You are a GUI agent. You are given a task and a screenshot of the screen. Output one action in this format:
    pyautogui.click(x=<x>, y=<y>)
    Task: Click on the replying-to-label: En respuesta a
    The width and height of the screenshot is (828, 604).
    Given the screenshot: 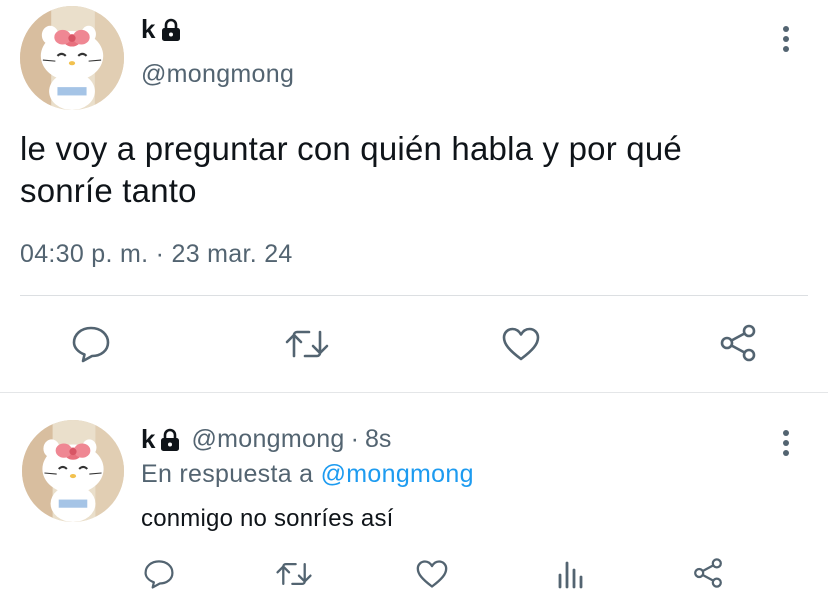 What is the action you would take?
    pyautogui.click(x=227, y=474)
    